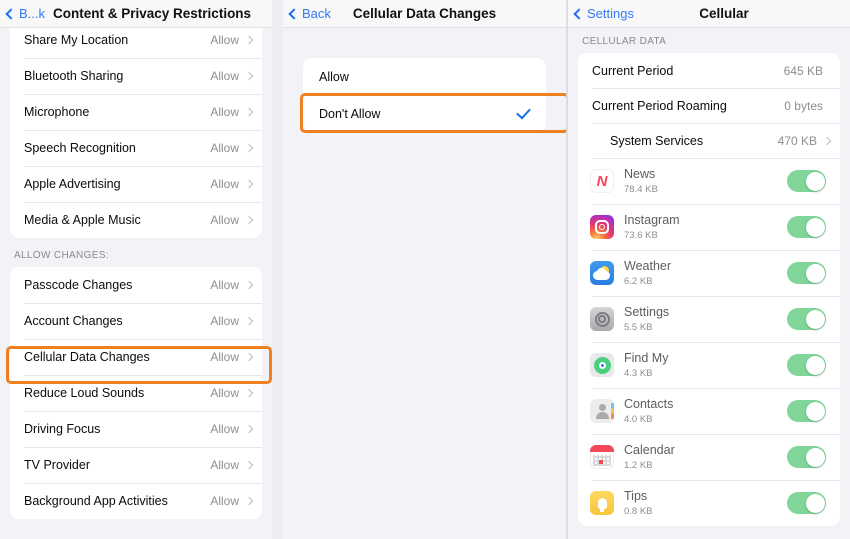 This screenshot has width=850, height=539. What do you see at coordinates (96, 501) in the screenshot?
I see `row-label: Background App Activities` at bounding box center [96, 501].